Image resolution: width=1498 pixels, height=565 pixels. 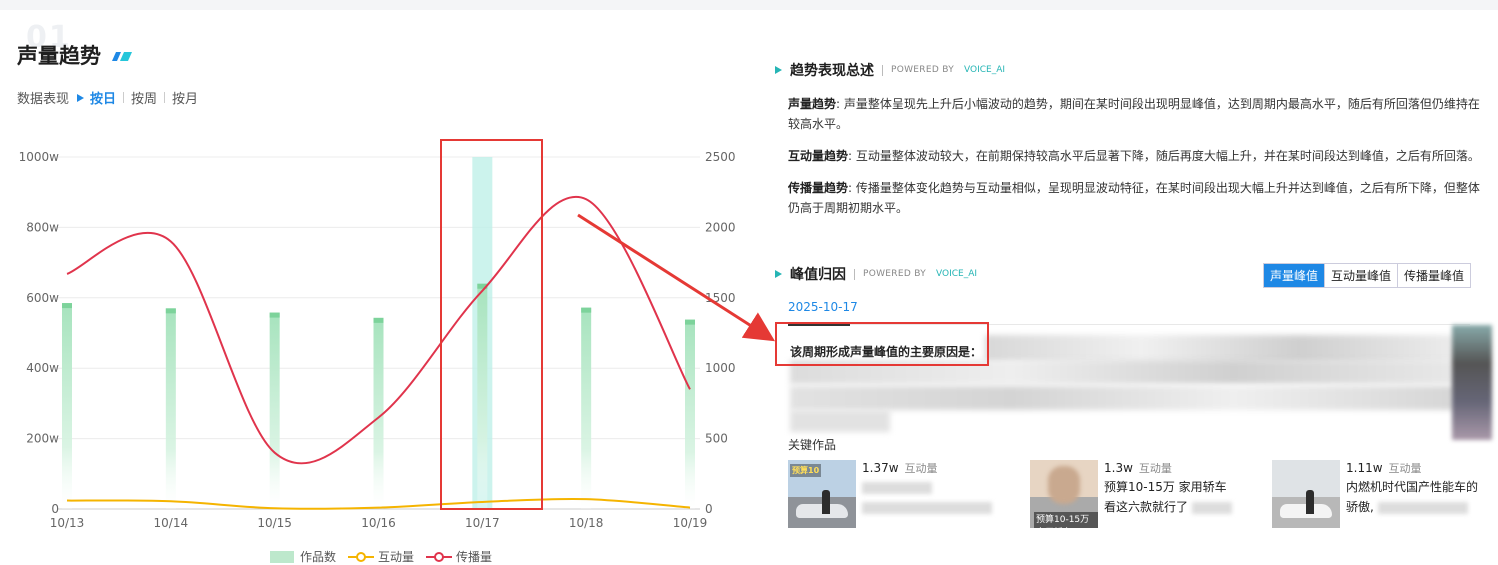 I want to click on annotation-arrow-icon, so click(x=676, y=277).